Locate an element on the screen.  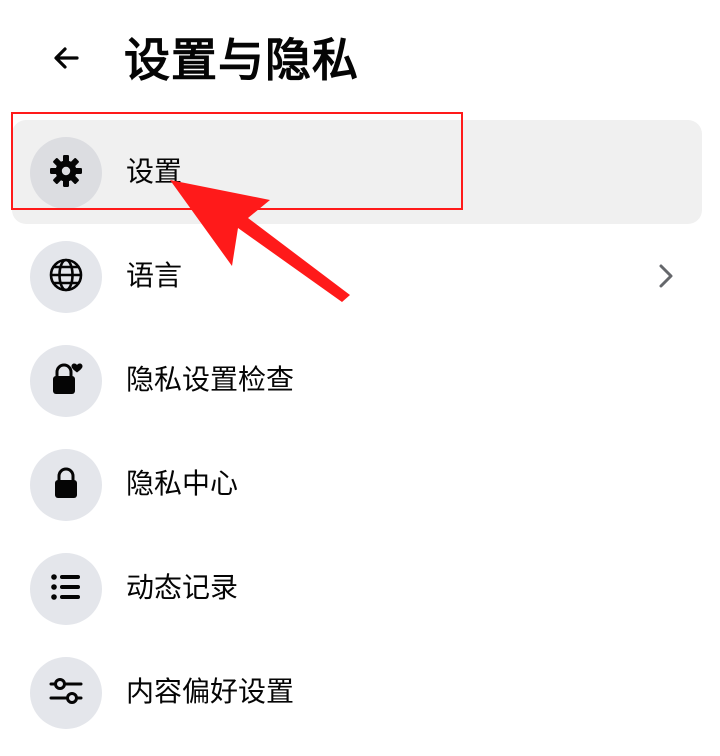
menu-item-content-preferences: 内容偏好设置 is located at coordinates (357, 692).